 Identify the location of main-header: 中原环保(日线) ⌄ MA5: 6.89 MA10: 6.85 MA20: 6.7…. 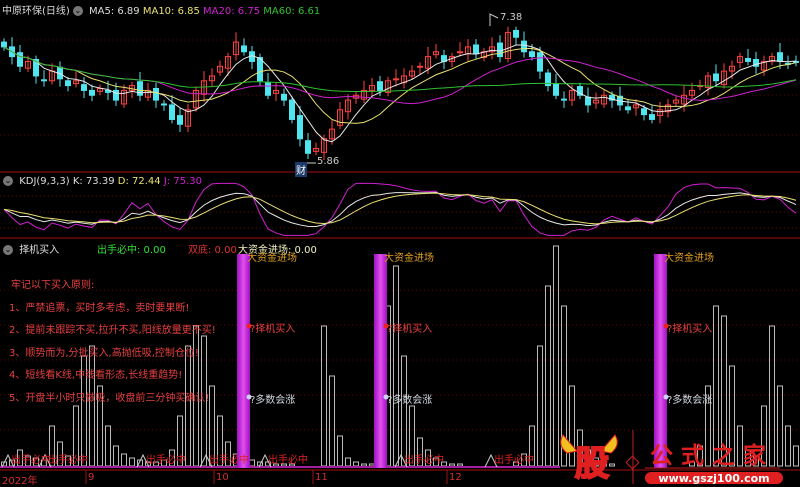
(161, 9).